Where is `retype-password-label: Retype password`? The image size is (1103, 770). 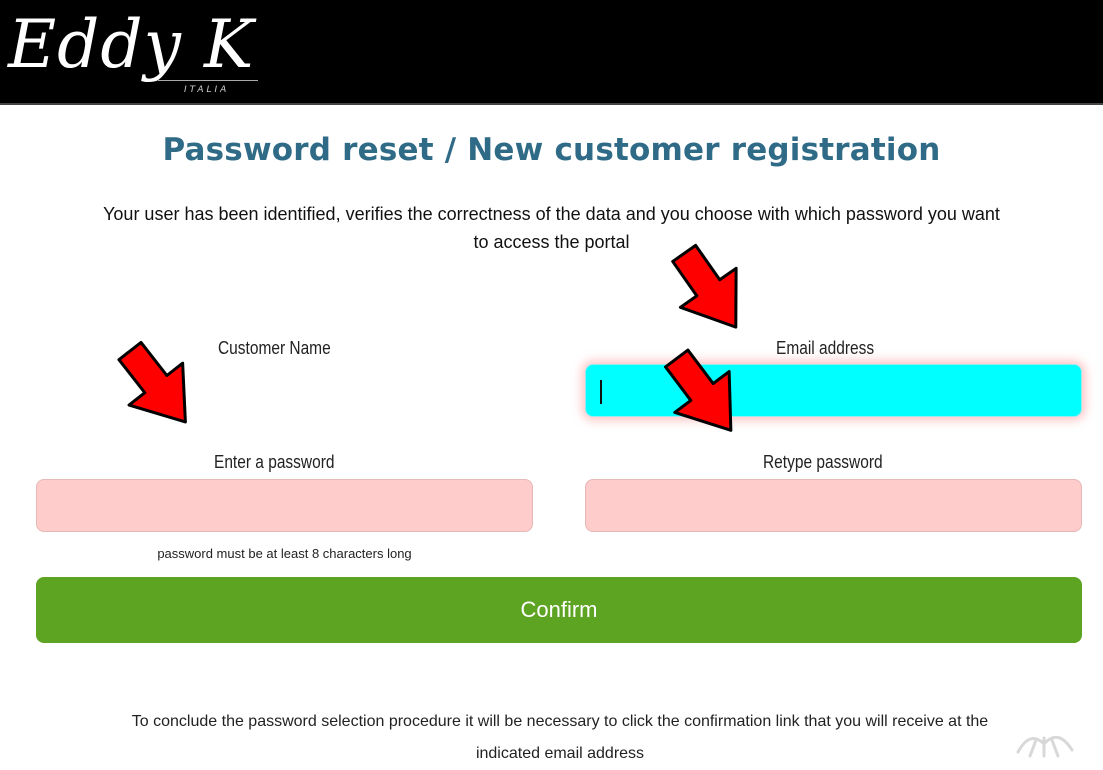
retype-password-label: Retype password is located at coordinates (823, 462).